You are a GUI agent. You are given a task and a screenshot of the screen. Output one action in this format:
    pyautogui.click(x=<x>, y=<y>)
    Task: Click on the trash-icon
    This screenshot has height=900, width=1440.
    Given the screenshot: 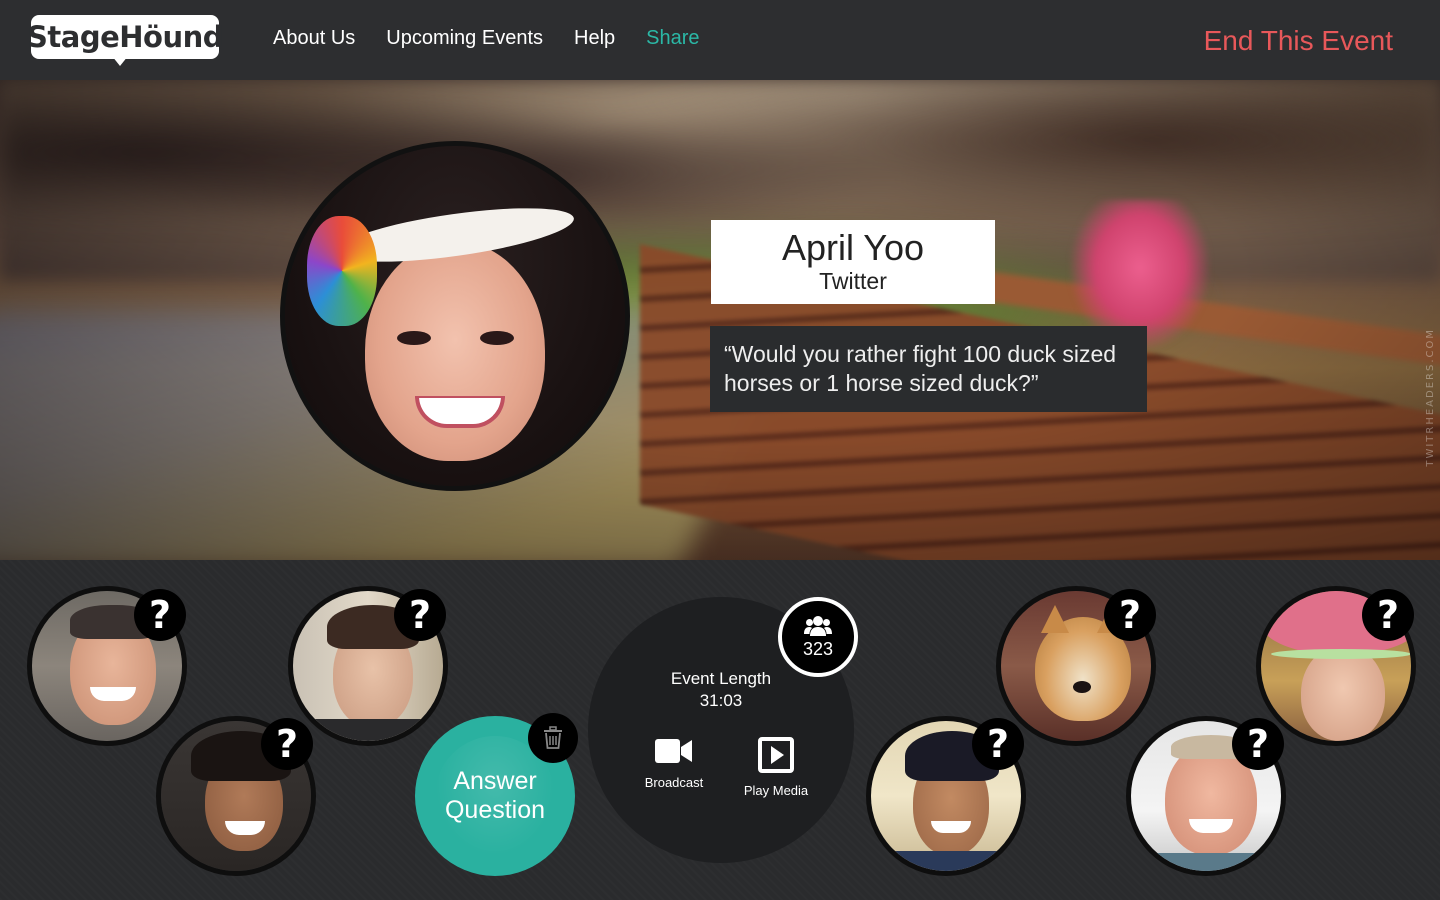 What is the action you would take?
    pyautogui.click(x=553, y=737)
    